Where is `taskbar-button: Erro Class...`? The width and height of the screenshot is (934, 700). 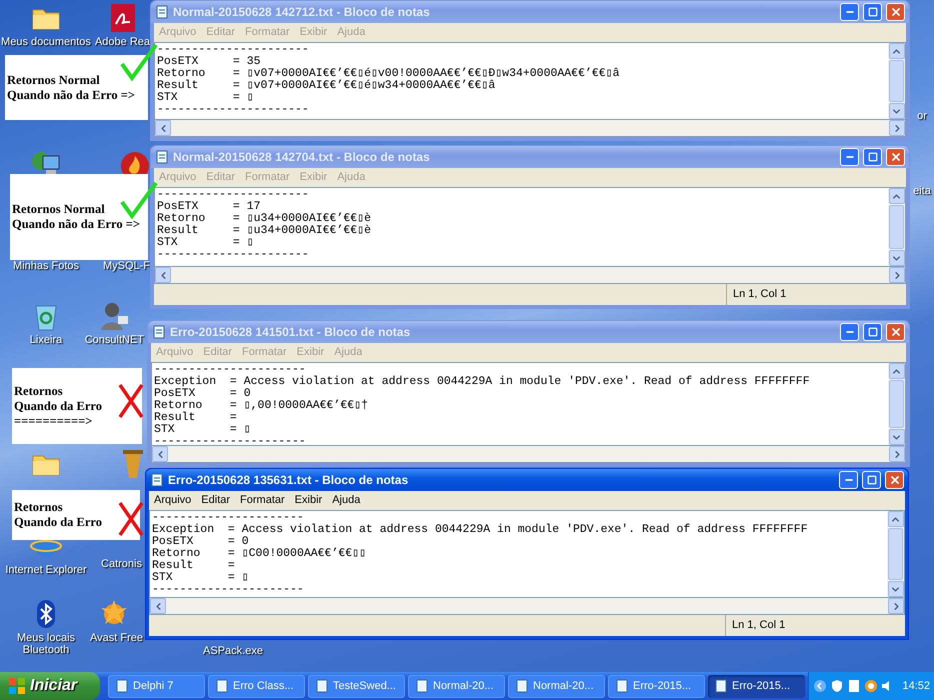 taskbar-button: Erro Class... is located at coordinates (256, 686).